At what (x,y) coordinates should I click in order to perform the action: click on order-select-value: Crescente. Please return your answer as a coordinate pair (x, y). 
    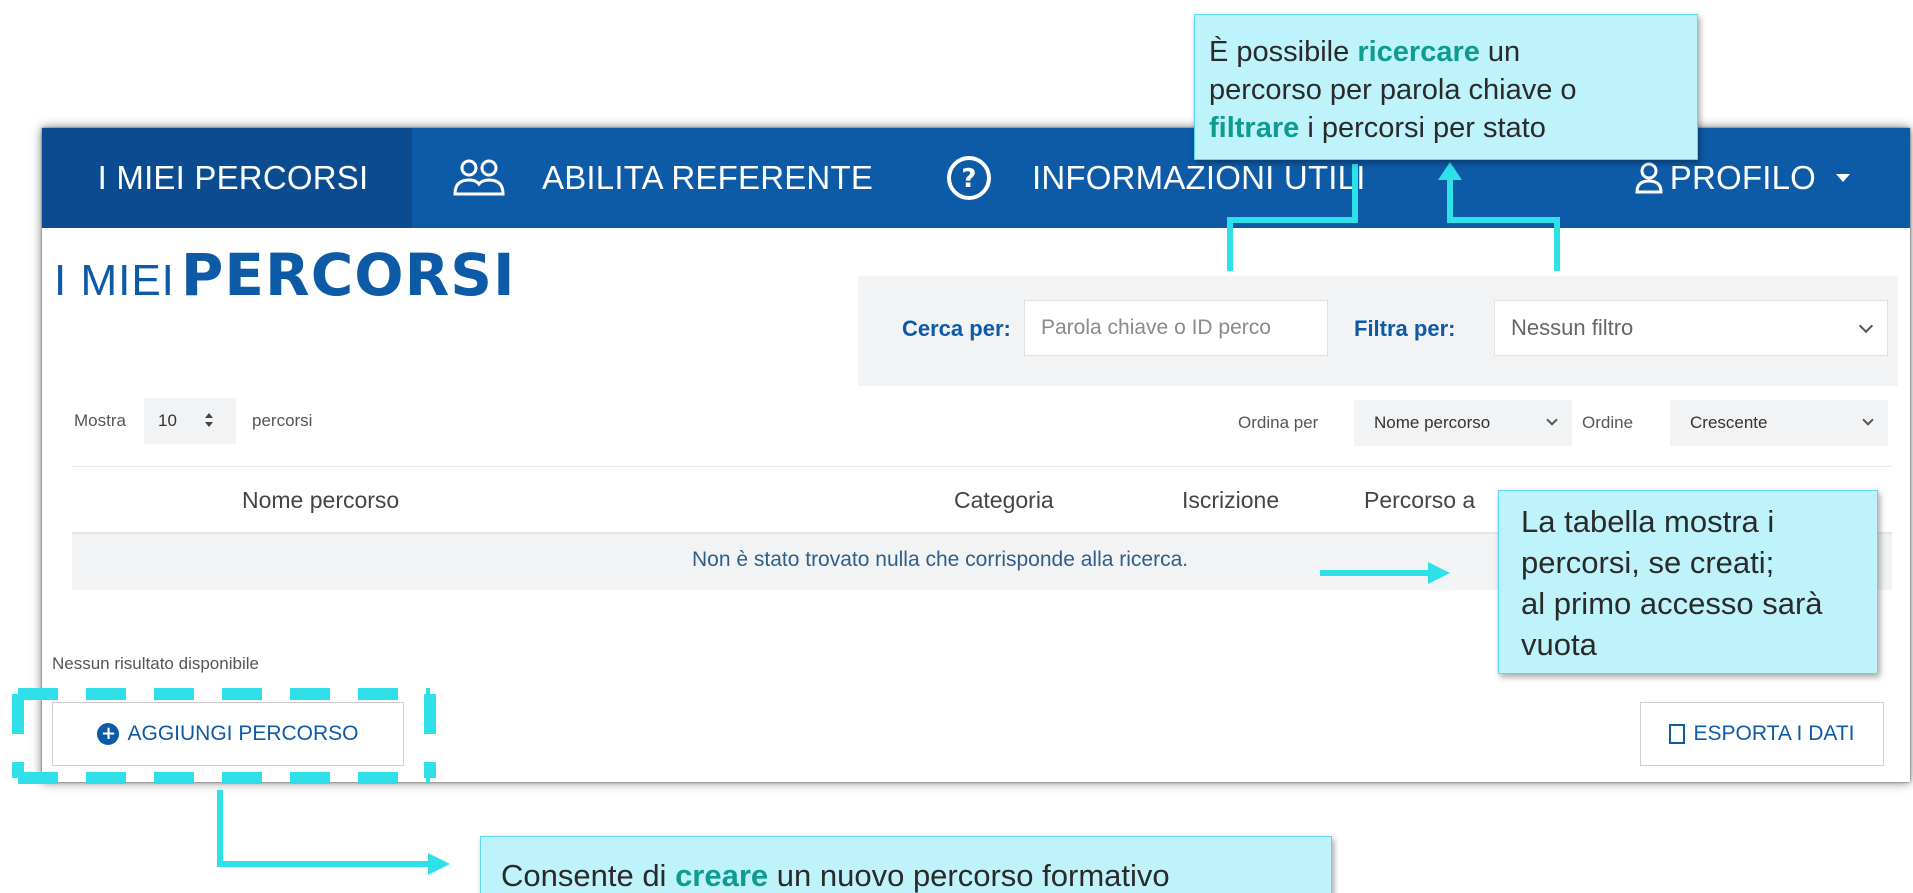
    Looking at the image, I should click on (1729, 422).